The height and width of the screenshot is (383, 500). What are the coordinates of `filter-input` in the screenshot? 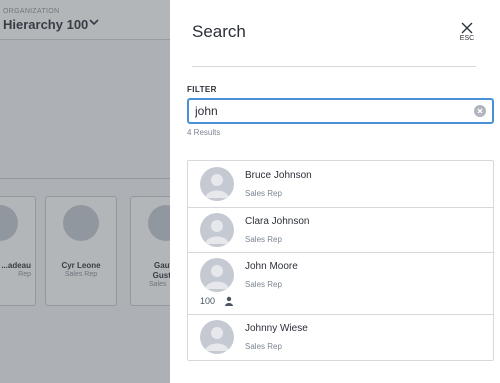 It's located at (330, 111).